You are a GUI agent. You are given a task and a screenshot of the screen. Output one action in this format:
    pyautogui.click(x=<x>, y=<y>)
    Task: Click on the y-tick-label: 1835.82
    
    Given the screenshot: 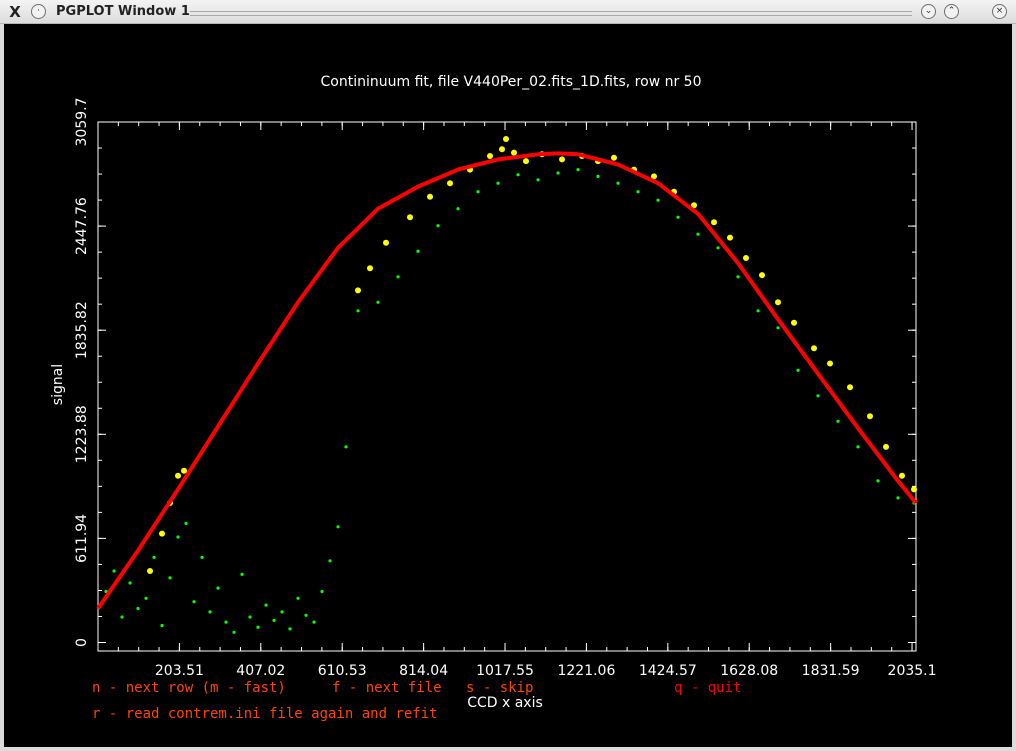 What is the action you would take?
    pyautogui.click(x=82, y=330)
    